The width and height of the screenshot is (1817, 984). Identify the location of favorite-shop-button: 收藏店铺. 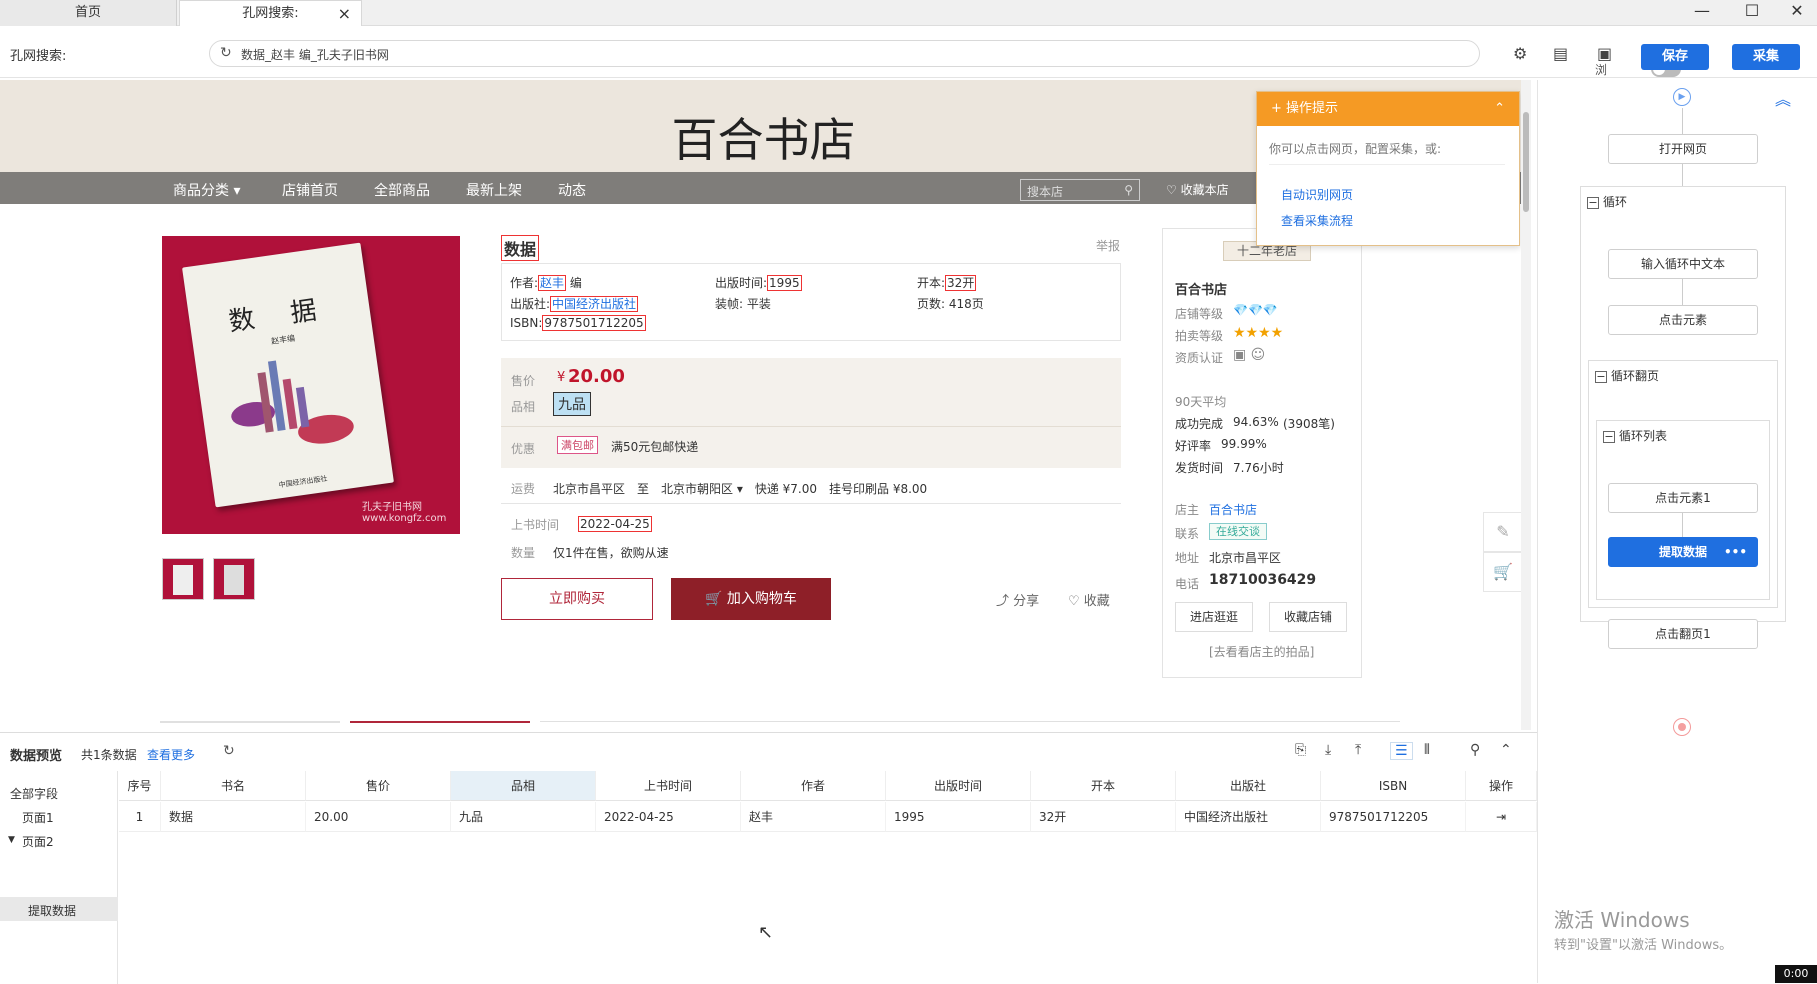
(1308, 617).